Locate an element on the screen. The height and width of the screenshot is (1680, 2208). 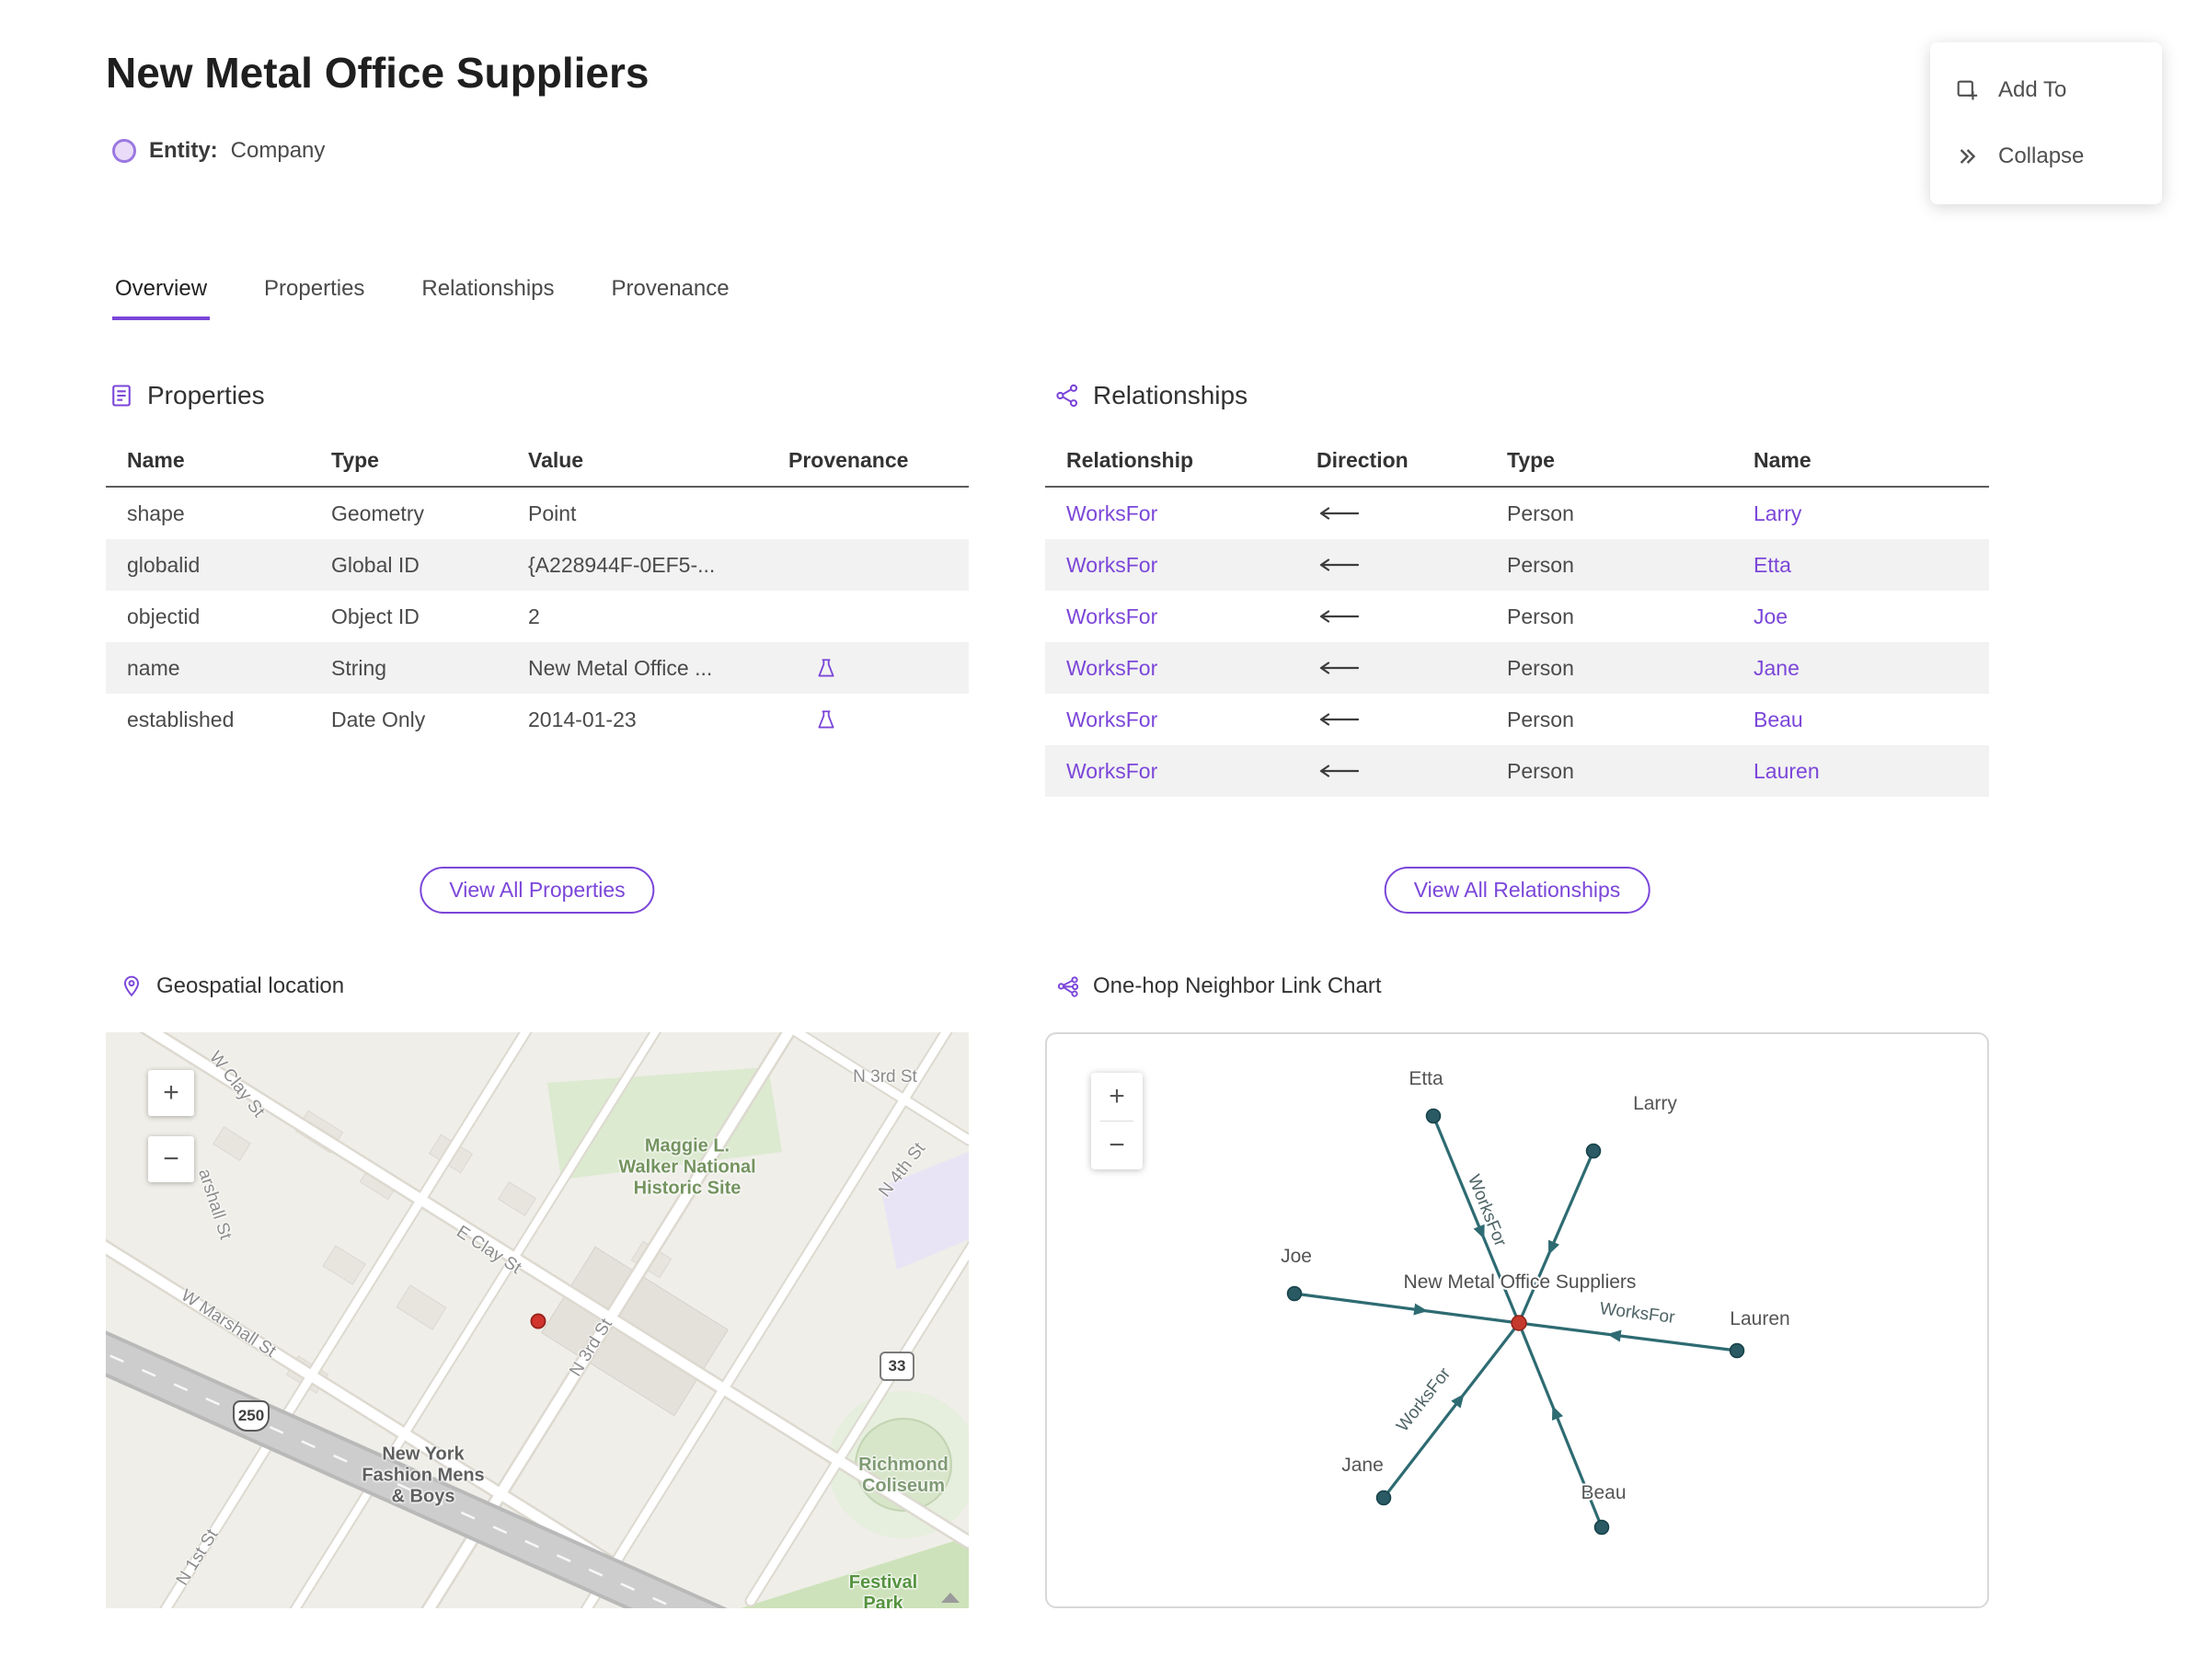
map-label: N 1st St is located at coordinates (197, 1557).